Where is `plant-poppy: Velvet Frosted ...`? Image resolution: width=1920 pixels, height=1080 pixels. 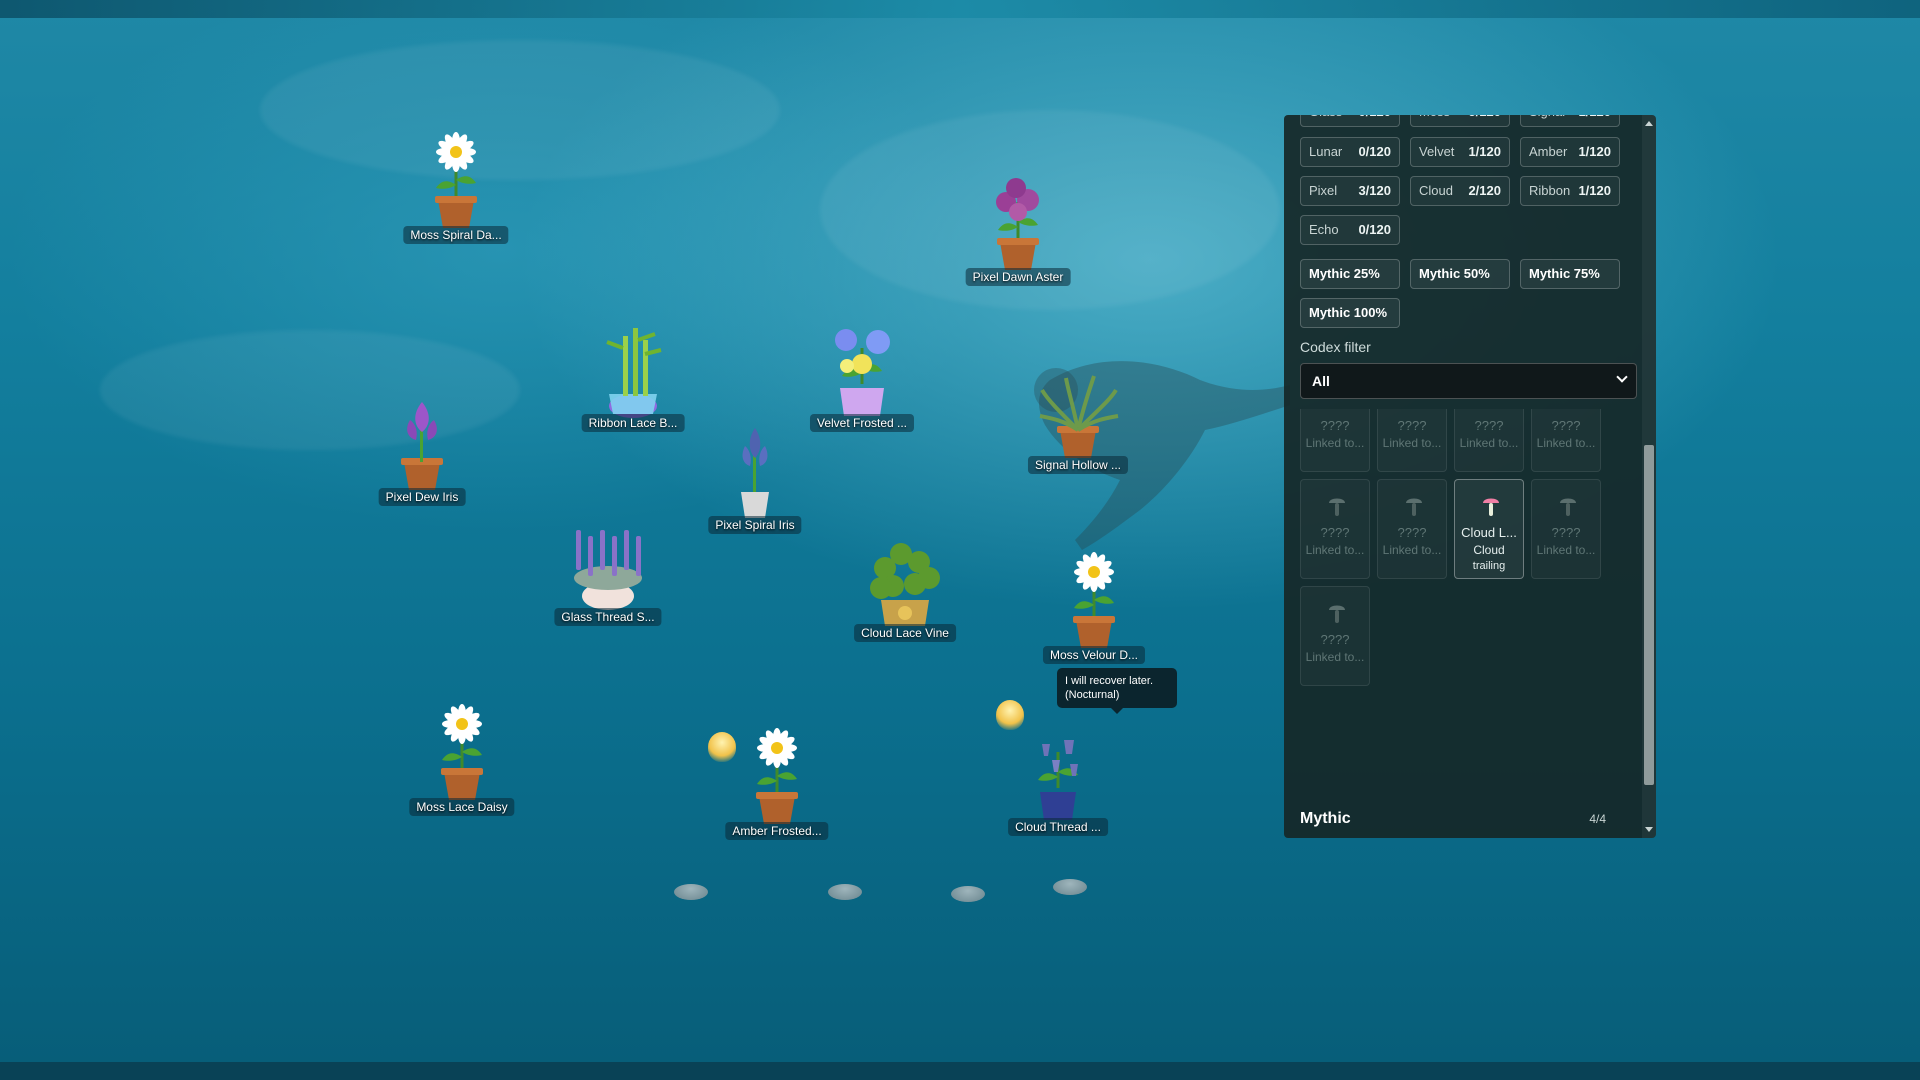 plant-poppy: Velvet Frosted ... is located at coordinates (862, 378).